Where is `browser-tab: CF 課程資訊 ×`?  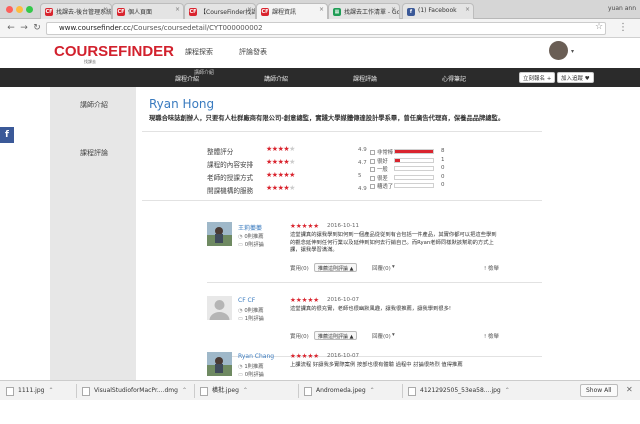
browser-tab: CF 課程資訊 × is located at coordinates (292, 11).